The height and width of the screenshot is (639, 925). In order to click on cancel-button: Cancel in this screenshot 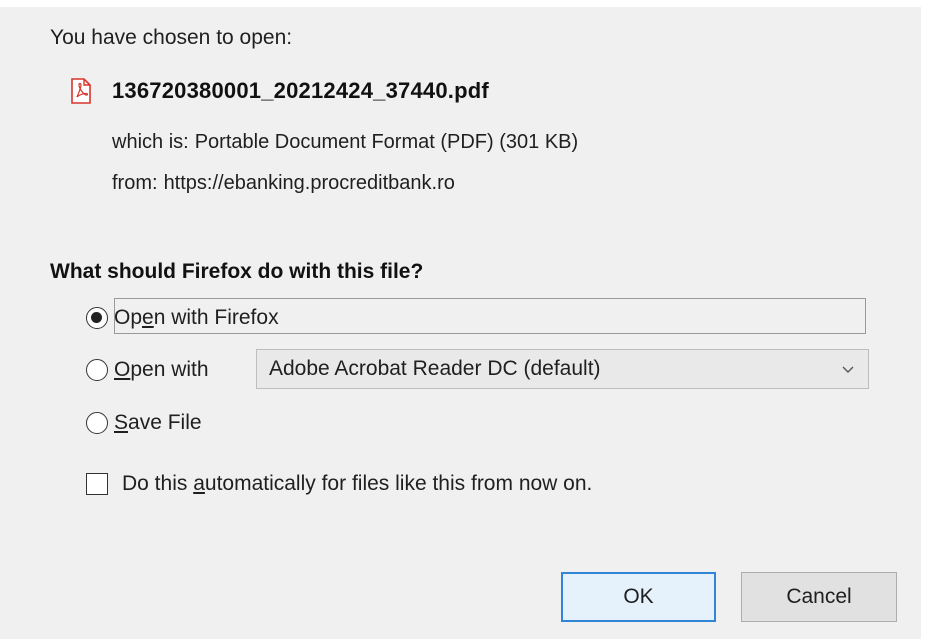, I will do `click(819, 597)`.